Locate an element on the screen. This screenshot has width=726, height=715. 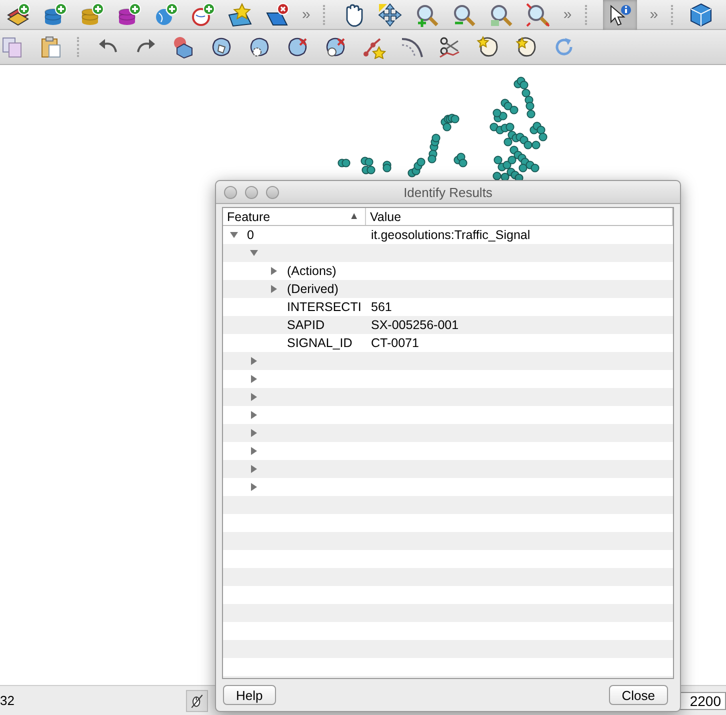
cursor-info-icon is located at coordinates (620, 14).